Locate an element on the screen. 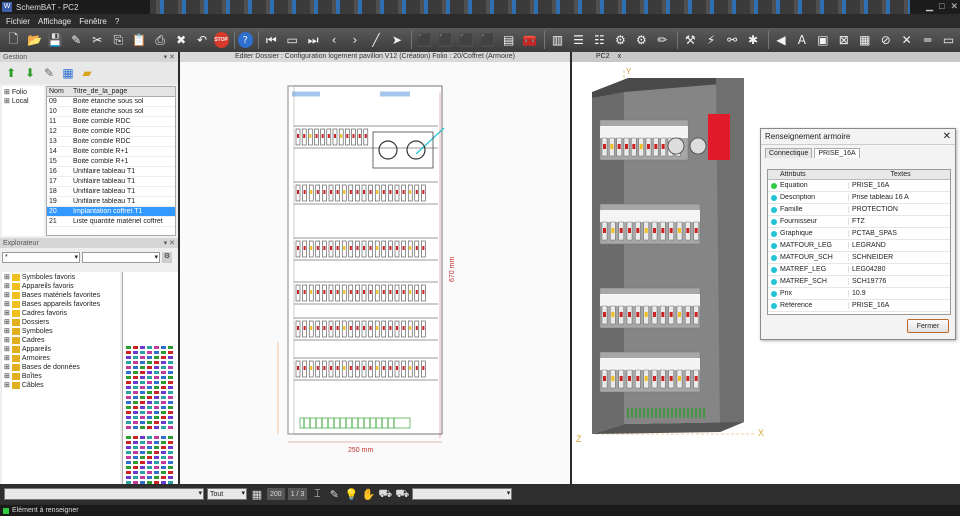 The width and height of the screenshot is (960, 516). explorer-item: ⊞ Bases matériels favorites is located at coordinates (61, 295).